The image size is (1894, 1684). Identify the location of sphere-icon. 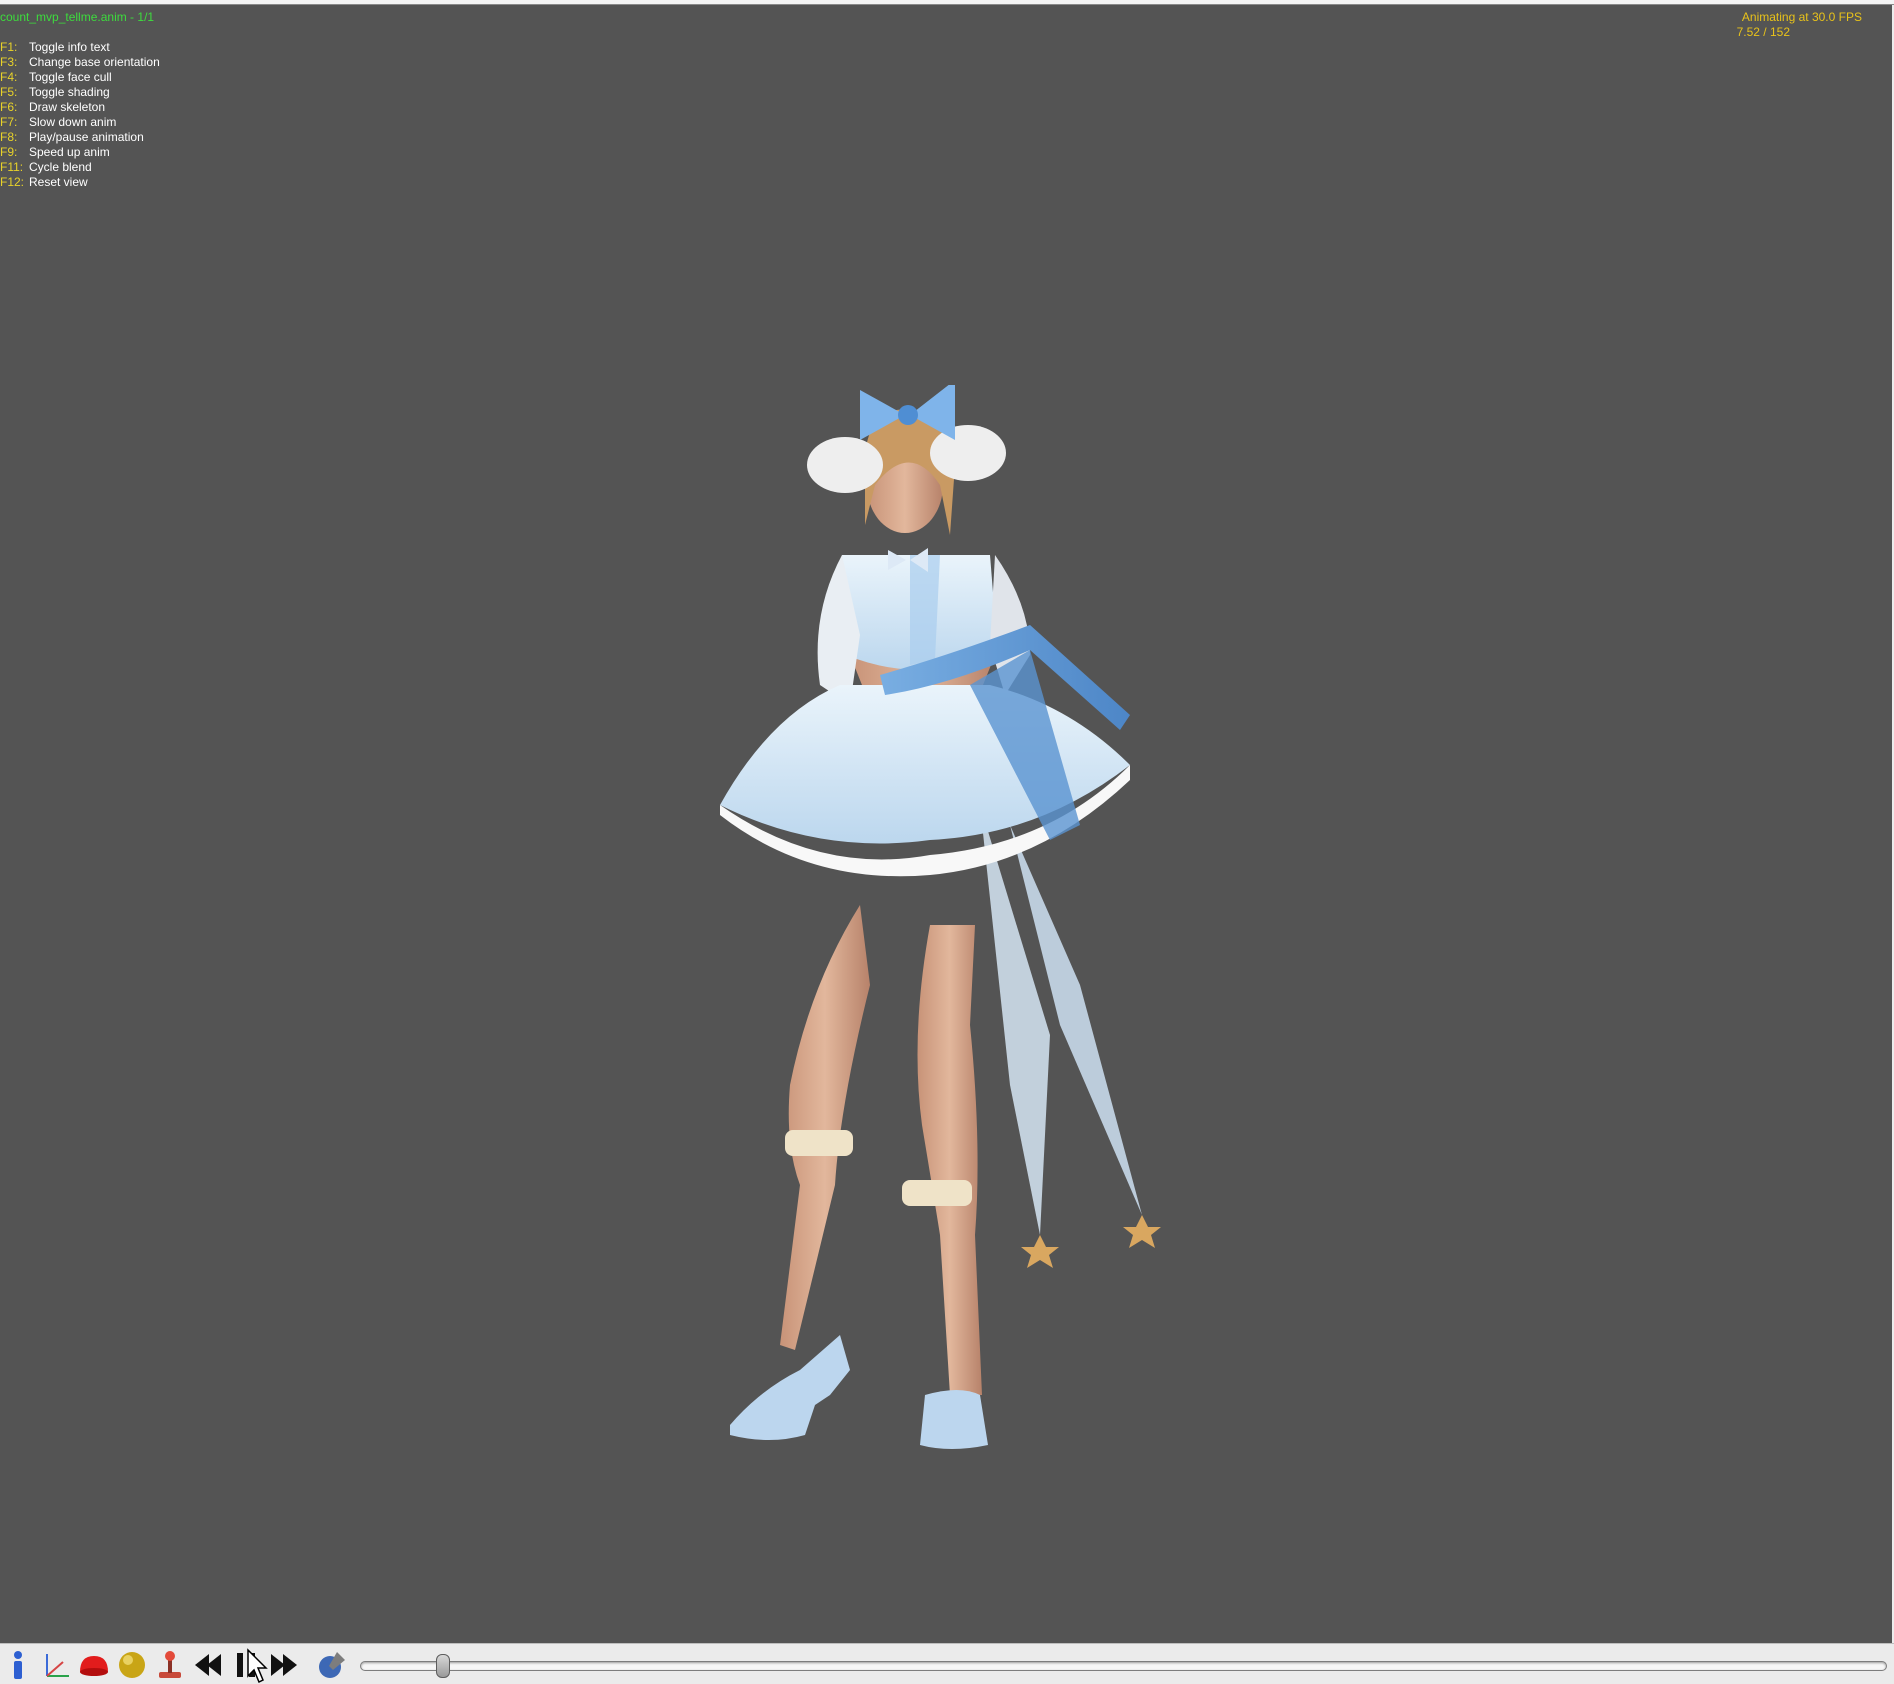
(132, 1665).